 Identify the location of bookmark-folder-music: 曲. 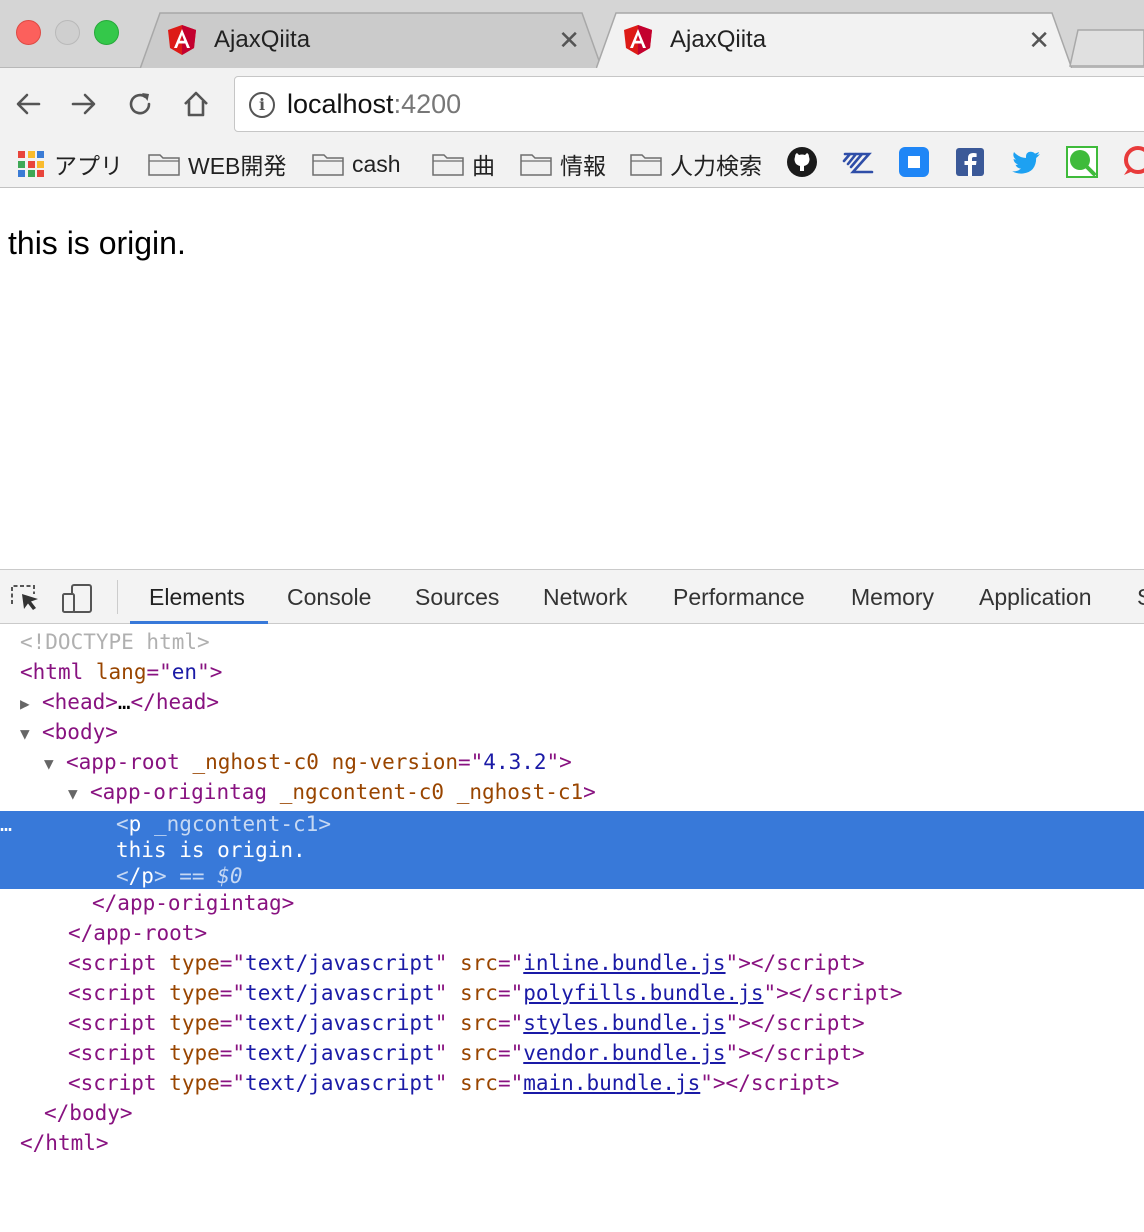
(463, 164).